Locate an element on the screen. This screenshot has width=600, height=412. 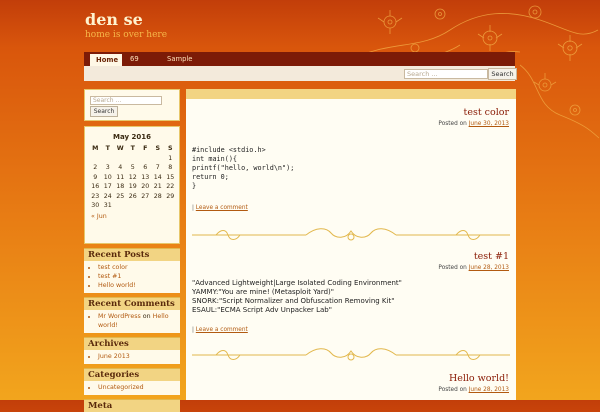
comment-on-text: on is located at coordinates (146, 316).